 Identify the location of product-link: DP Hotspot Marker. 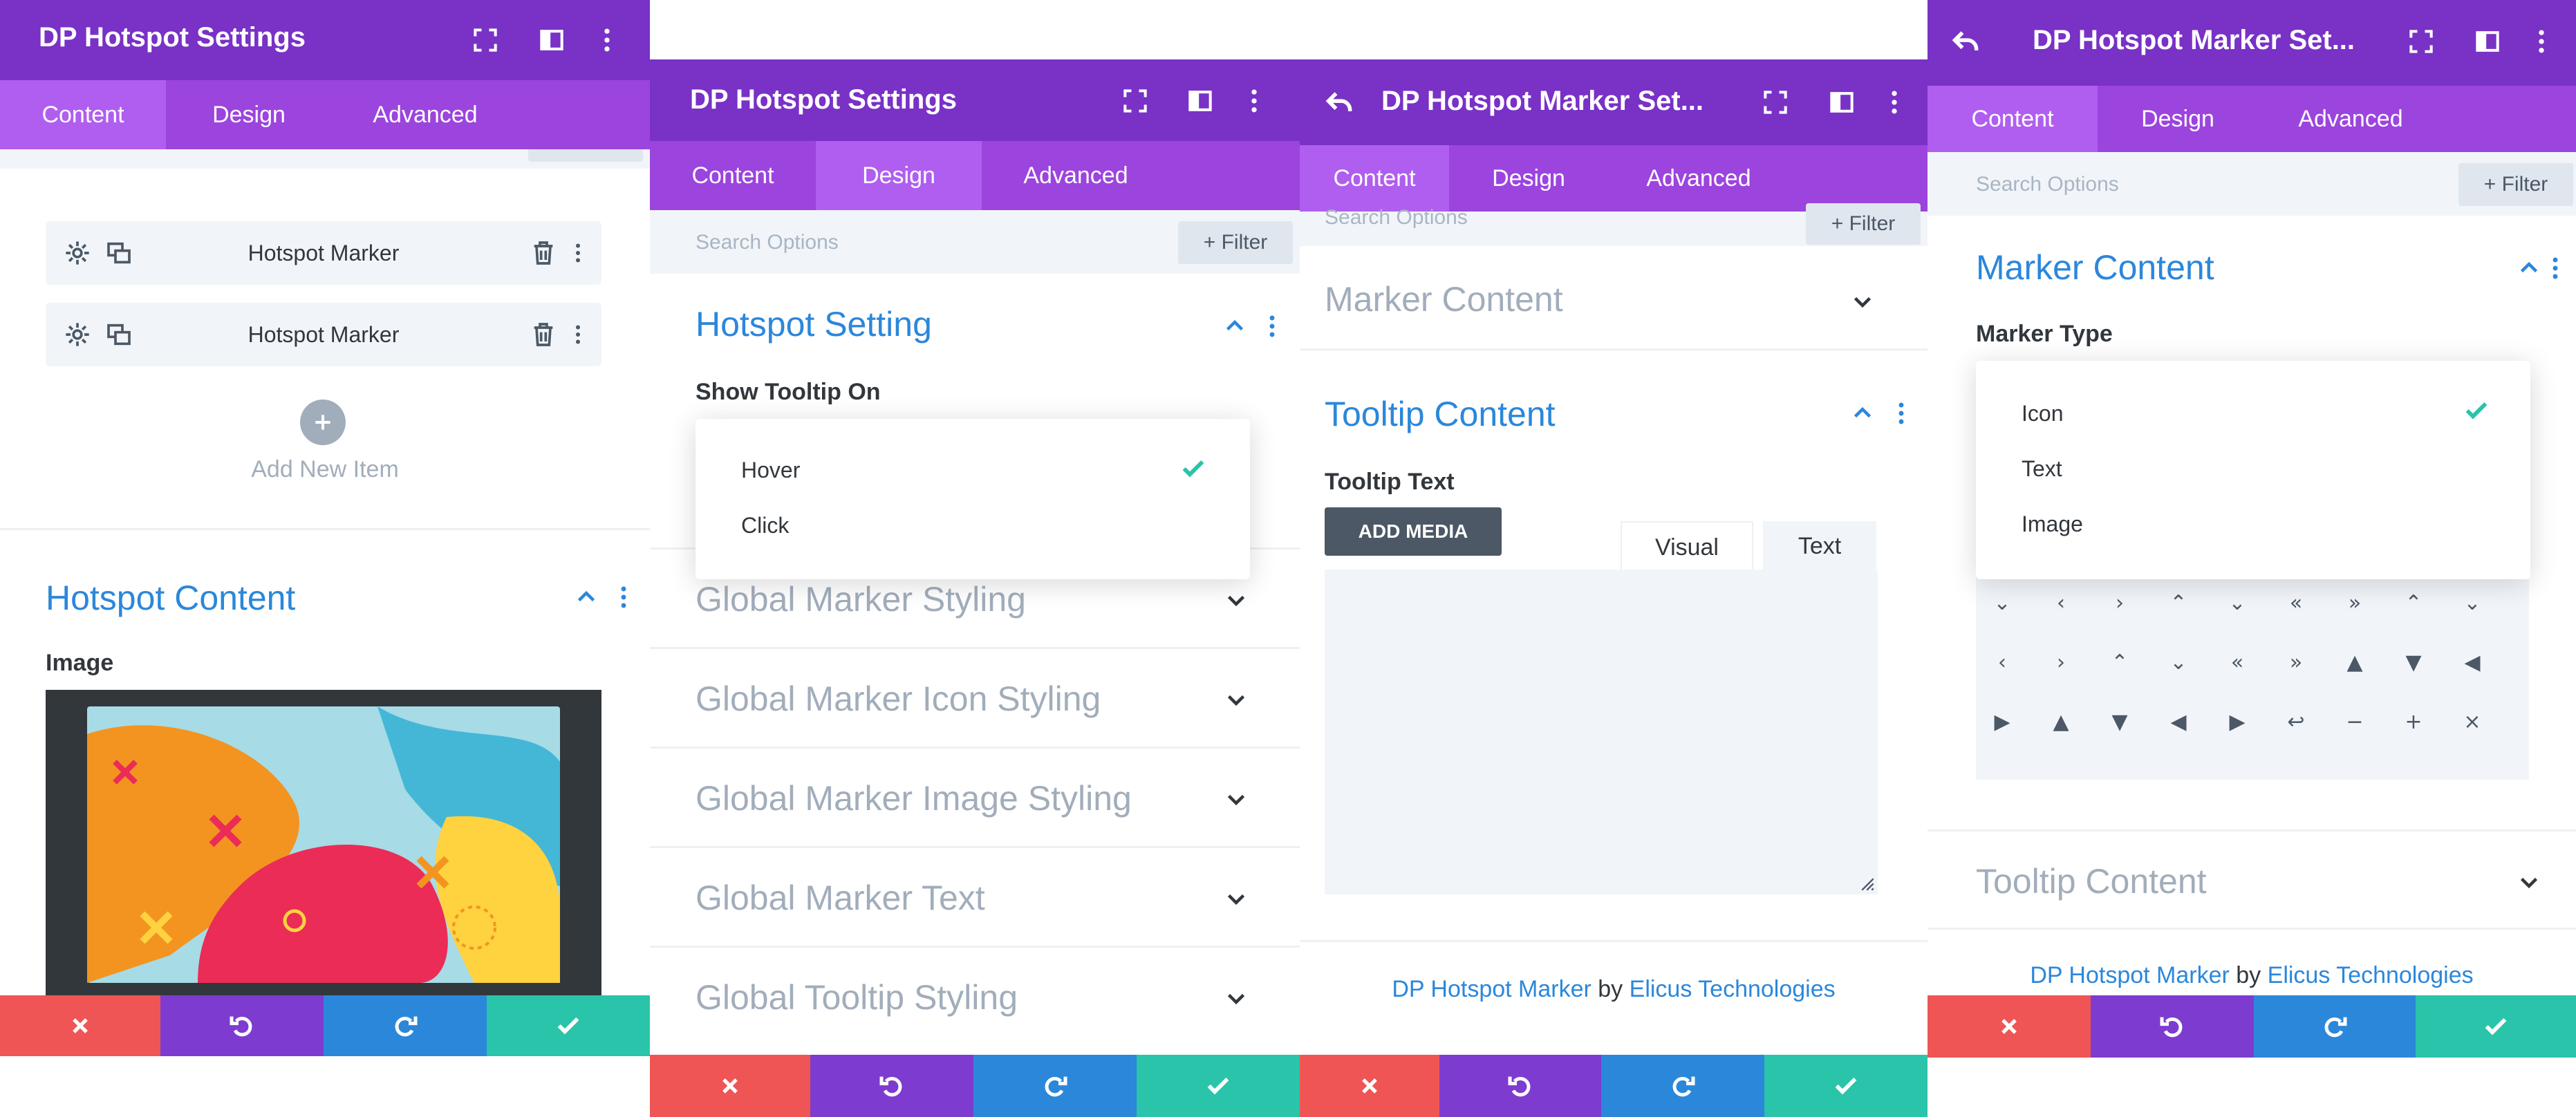
(2129, 975).